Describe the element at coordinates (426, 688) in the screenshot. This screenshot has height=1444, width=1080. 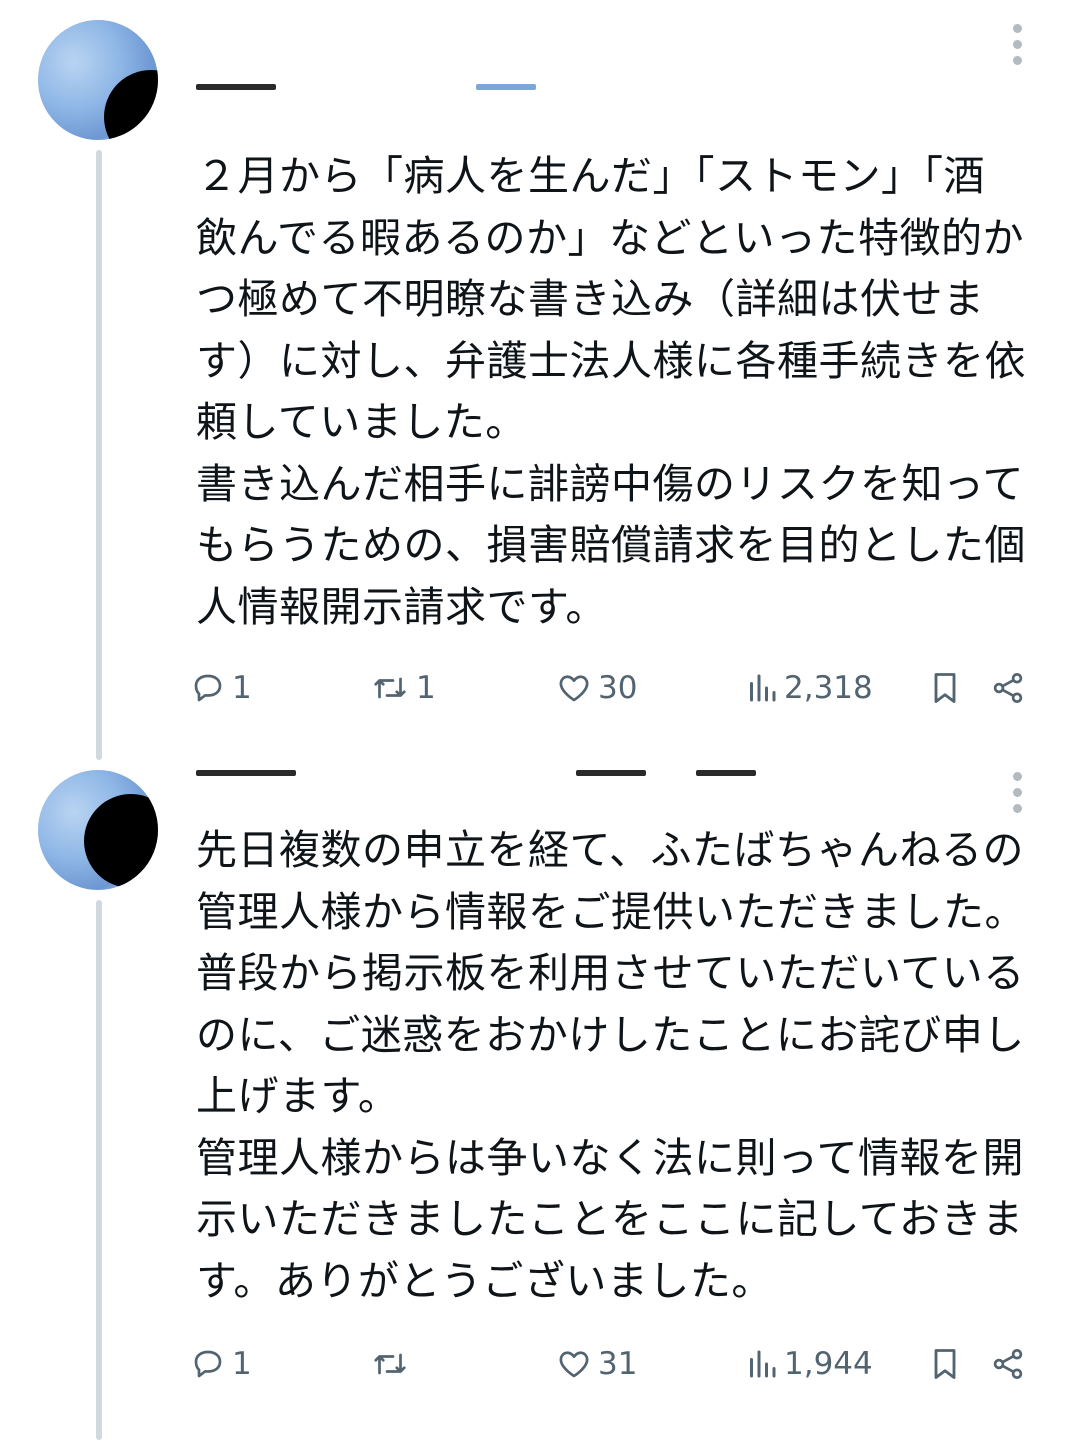
I see `retweet-count: 1` at that location.